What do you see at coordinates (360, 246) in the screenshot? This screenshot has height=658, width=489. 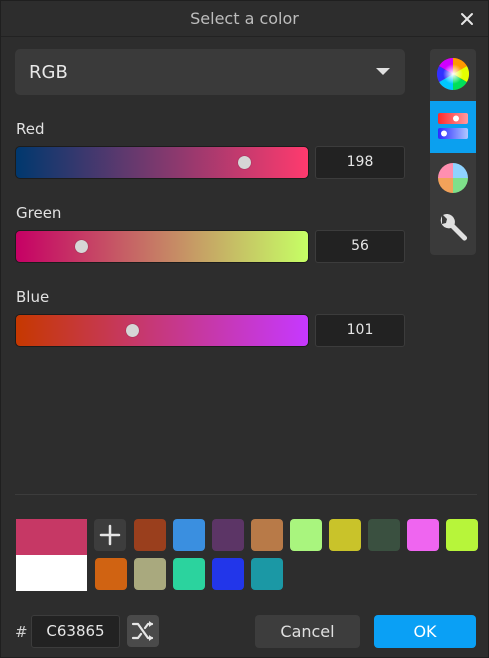 I see `green-value-input: 56` at bounding box center [360, 246].